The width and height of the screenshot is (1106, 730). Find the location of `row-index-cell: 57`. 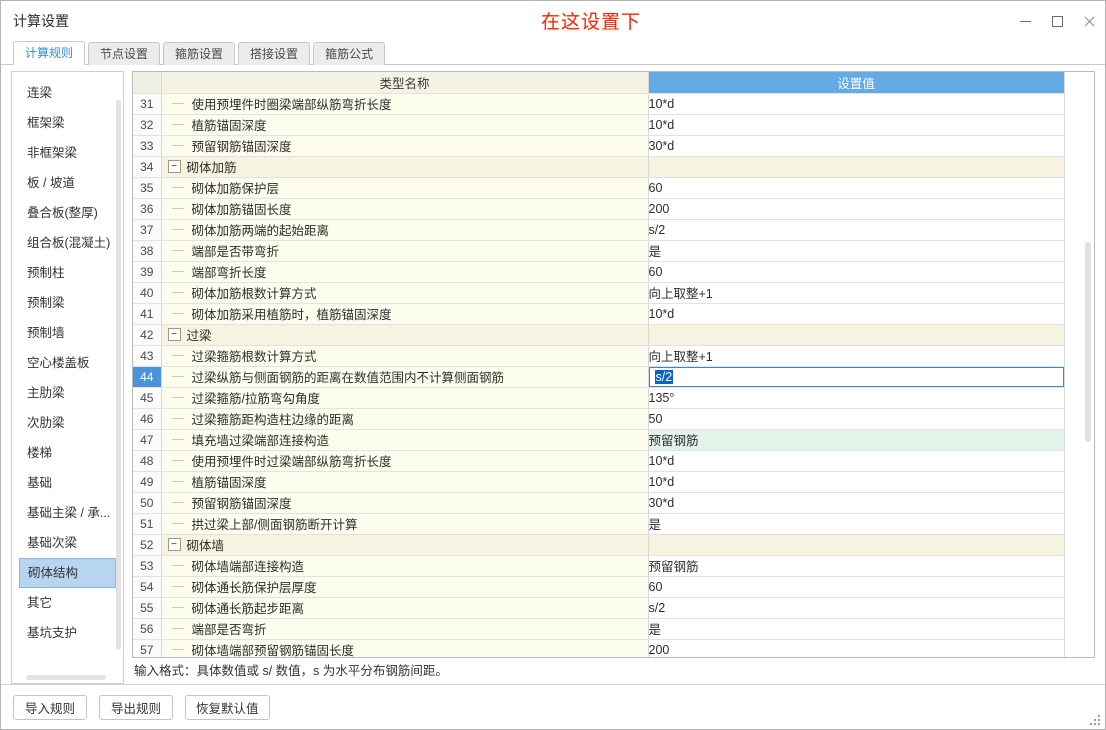

row-index-cell: 57 is located at coordinates (147, 648).